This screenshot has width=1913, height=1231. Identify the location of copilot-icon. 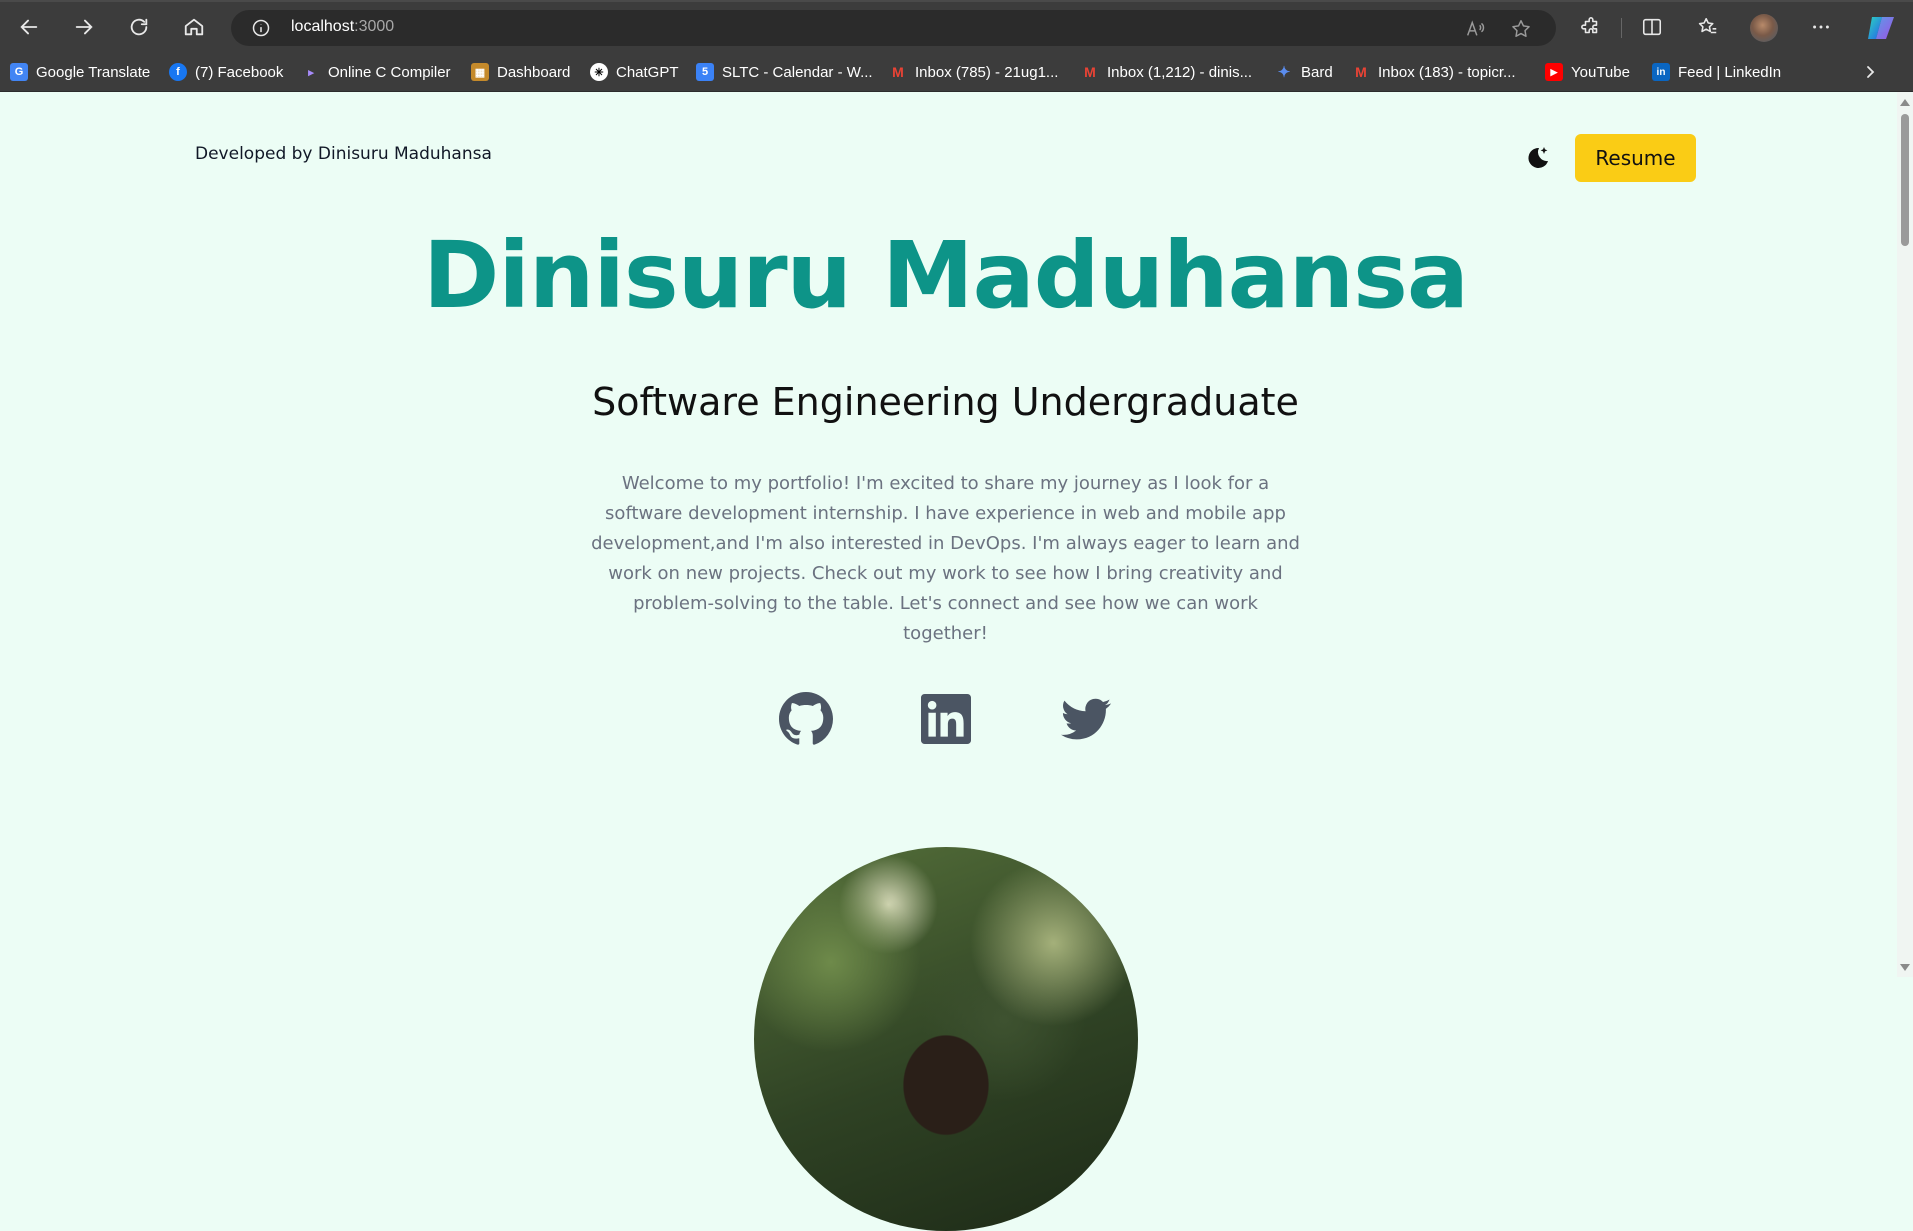
(1881, 28).